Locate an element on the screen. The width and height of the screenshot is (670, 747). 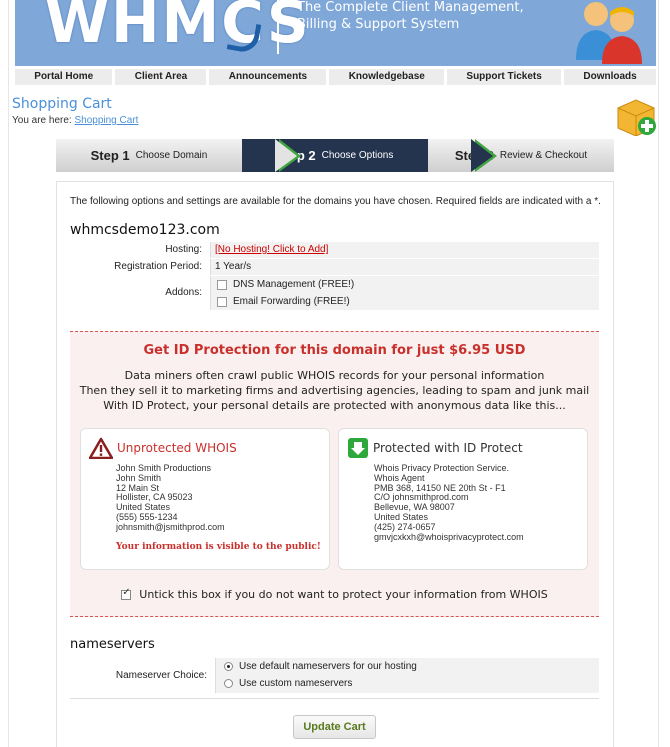
banner-divider is located at coordinates (278, 27).